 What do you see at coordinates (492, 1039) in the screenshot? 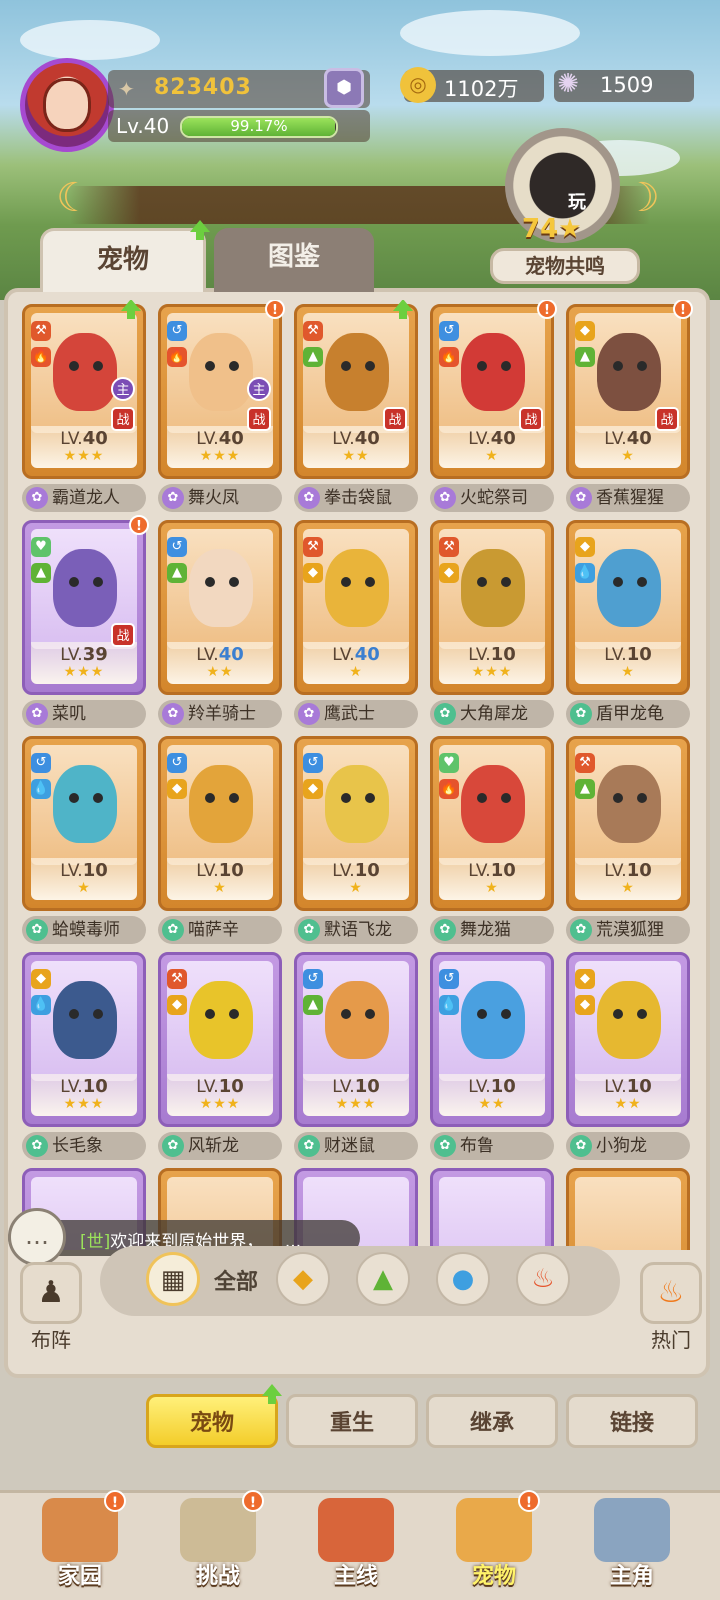
I see `pet-card: ↺ 💧 LV.10 ★★` at bounding box center [492, 1039].